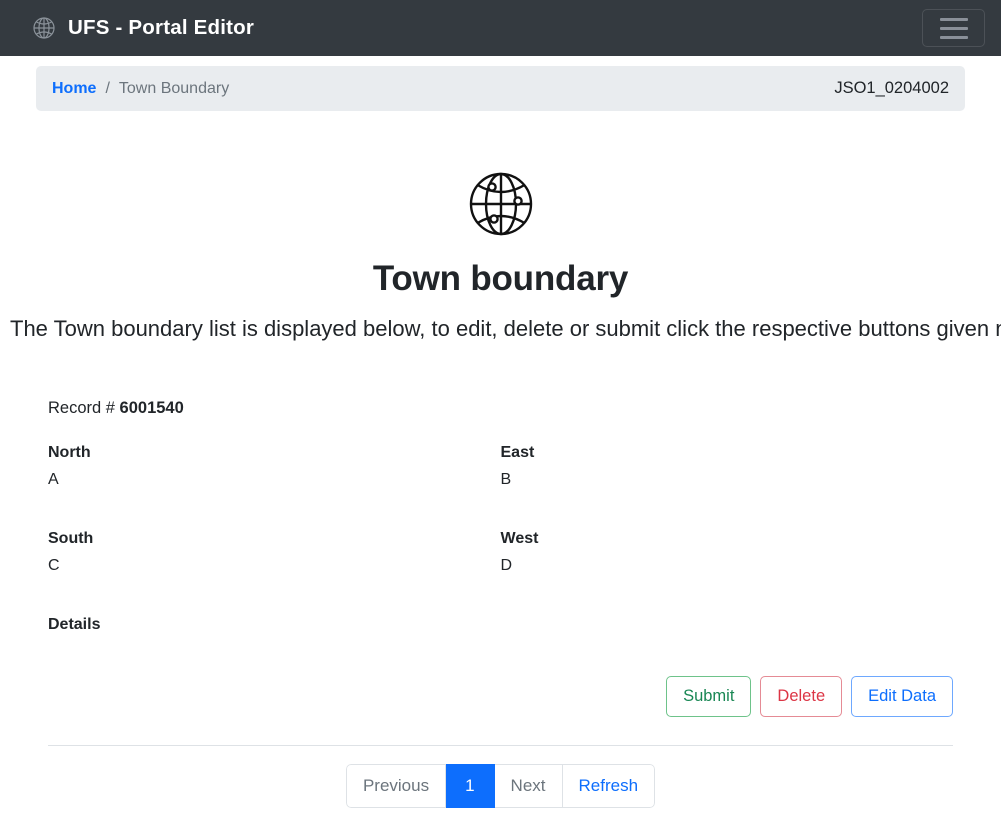 The width and height of the screenshot is (1001, 827). I want to click on field-value-east: B, so click(506, 479).